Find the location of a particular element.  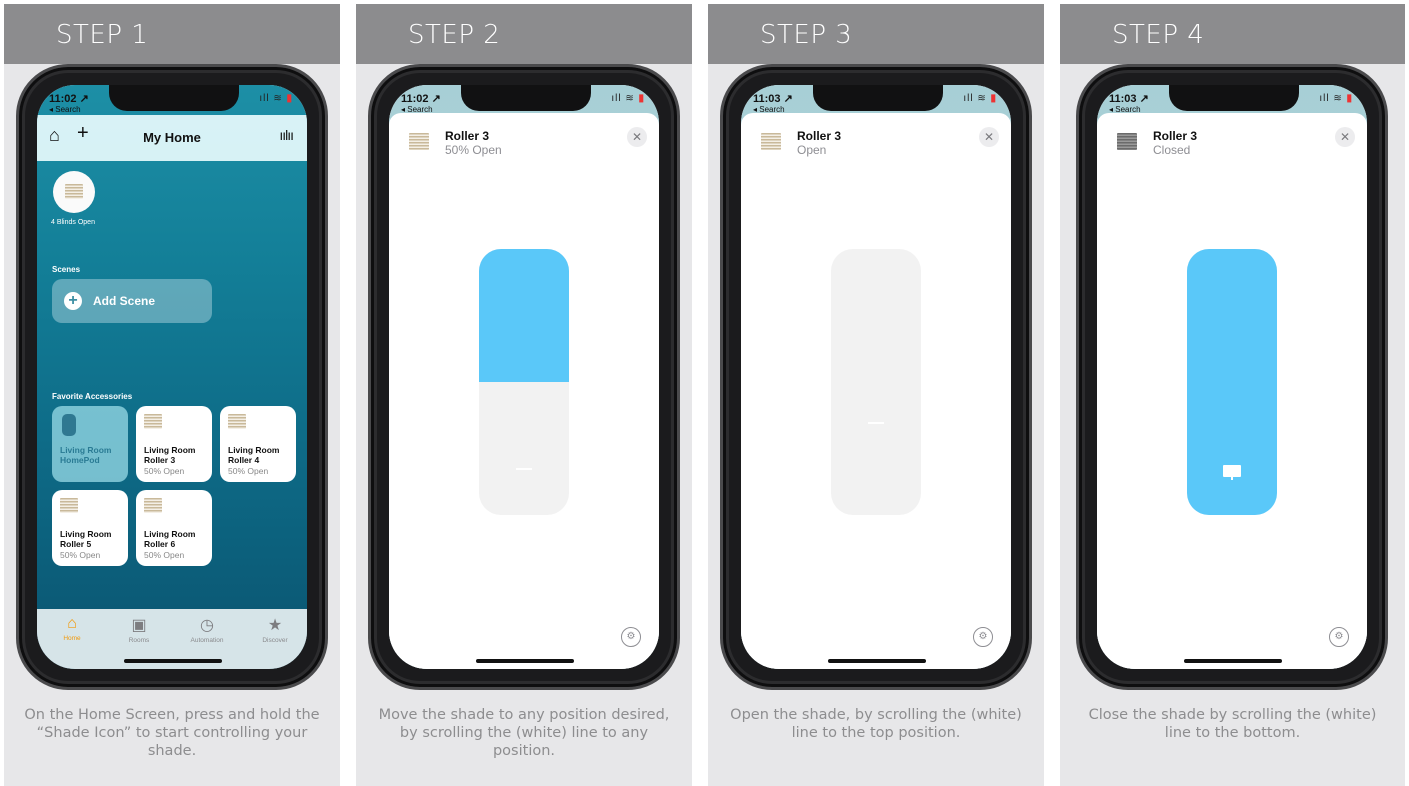

add-scene-button: + Add Scene is located at coordinates (132, 301).